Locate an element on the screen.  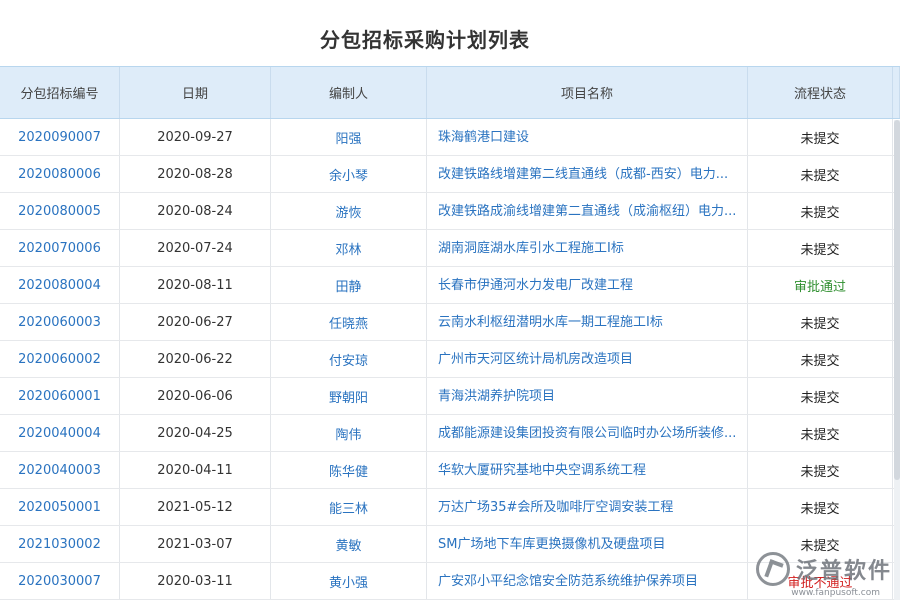
editor-link: 任晓燕 is located at coordinates (349, 322).